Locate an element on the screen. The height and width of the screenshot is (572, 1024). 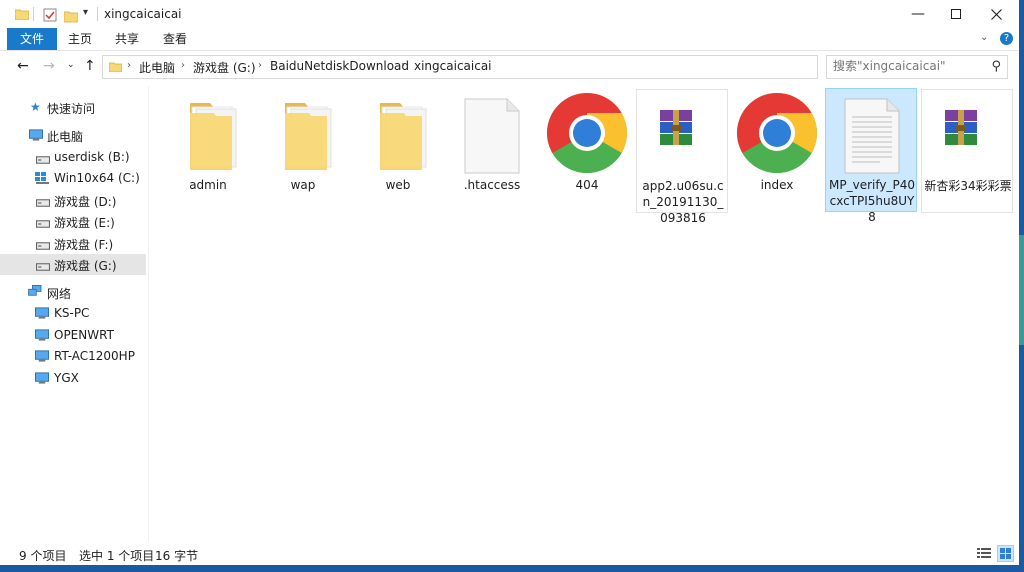
sidebar-item-ks-pc: KS-PC is located at coordinates (73, 313).